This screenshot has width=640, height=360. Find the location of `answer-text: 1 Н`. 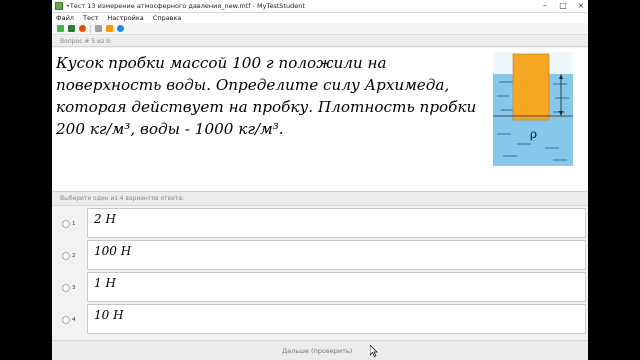

answer-text: 1 Н is located at coordinates (105, 283).